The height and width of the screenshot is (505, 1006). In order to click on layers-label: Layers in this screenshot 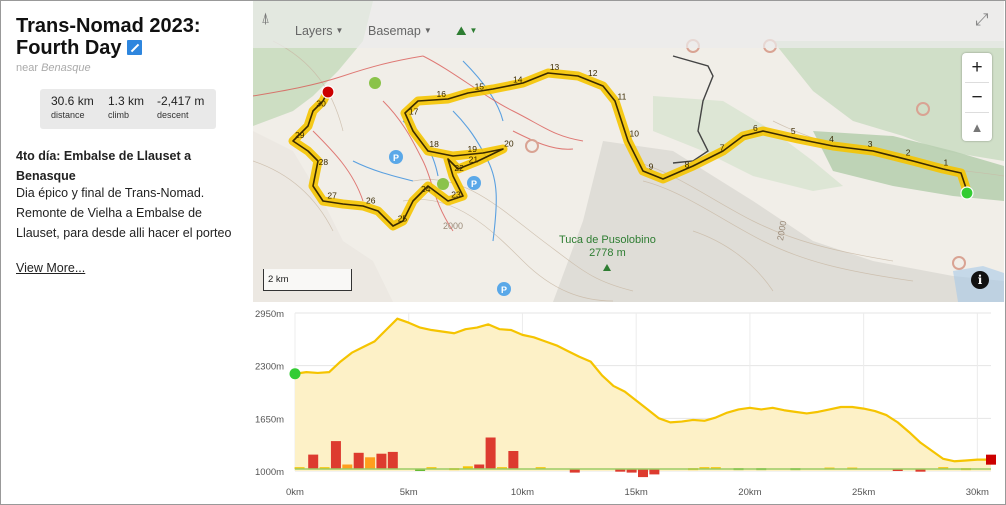, I will do `click(314, 31)`.